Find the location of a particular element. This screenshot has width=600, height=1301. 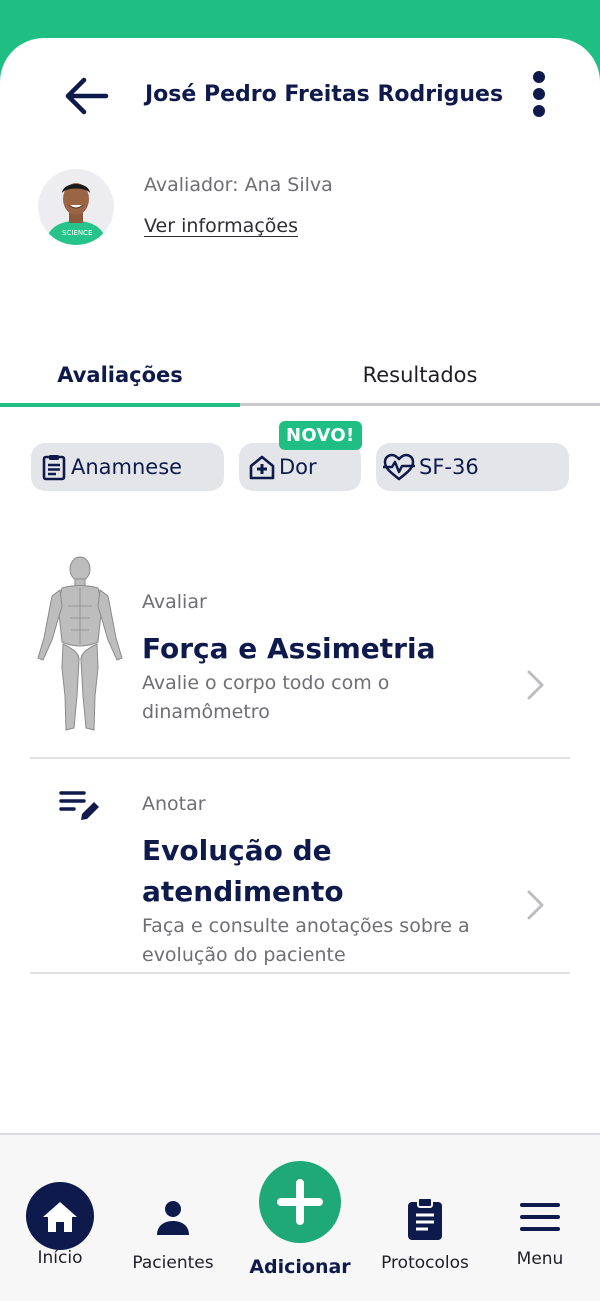

chip-anamnese: Anamnese is located at coordinates (127, 467).